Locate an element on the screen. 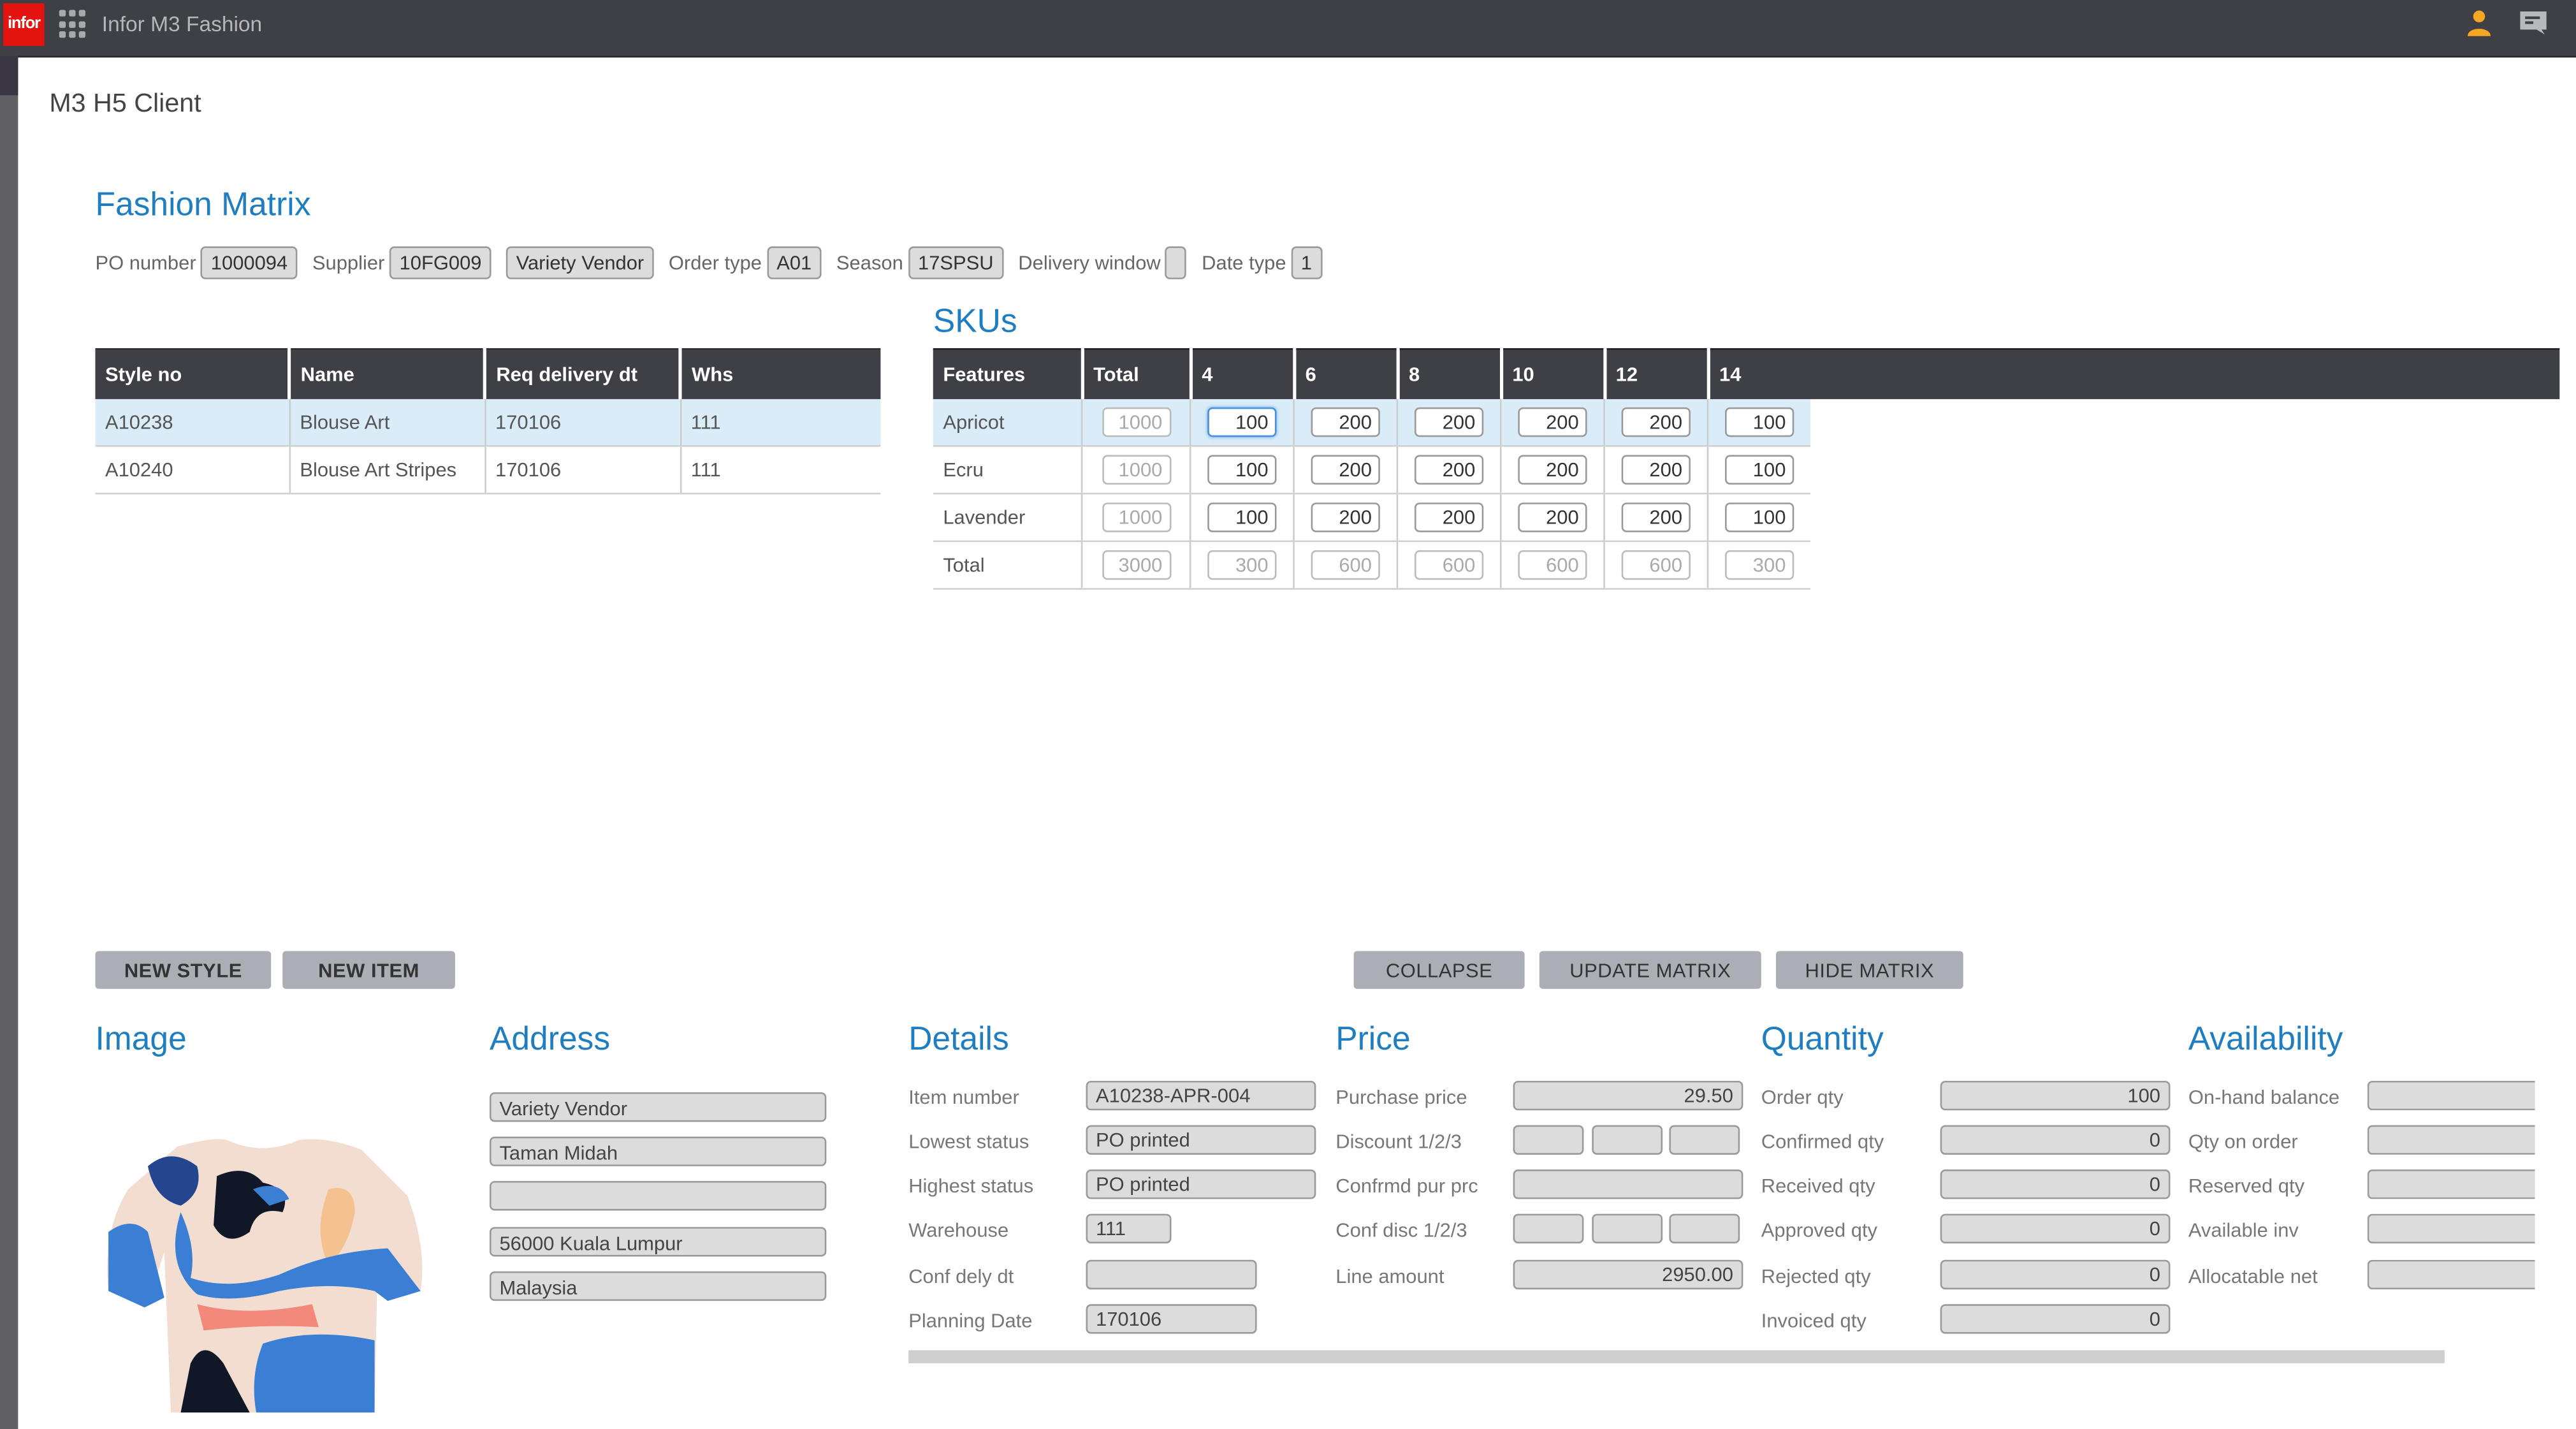 The height and width of the screenshot is (1429, 2576). invoiced-qty-field: 0 is located at coordinates (2055, 1319).